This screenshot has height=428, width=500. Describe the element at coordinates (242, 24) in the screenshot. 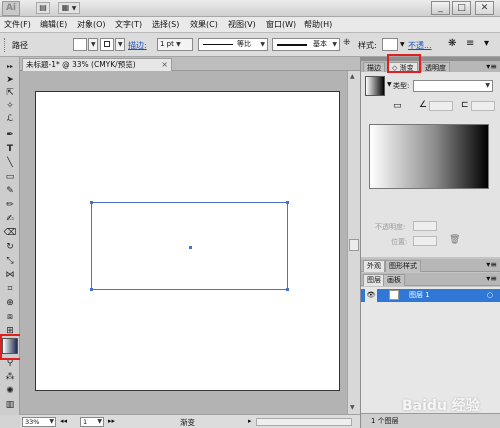

I see `menu-view: 视图(V)` at that location.